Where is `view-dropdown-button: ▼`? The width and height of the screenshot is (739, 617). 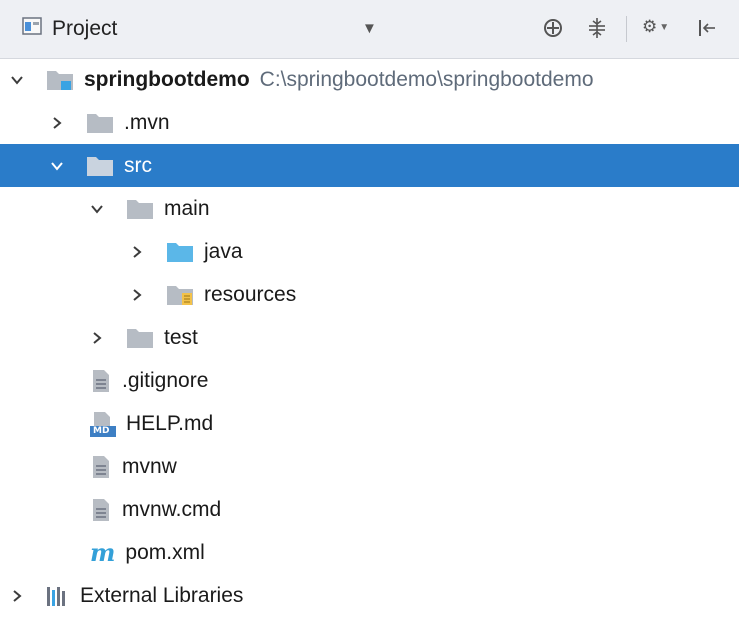 view-dropdown-button: ▼ is located at coordinates (369, 28).